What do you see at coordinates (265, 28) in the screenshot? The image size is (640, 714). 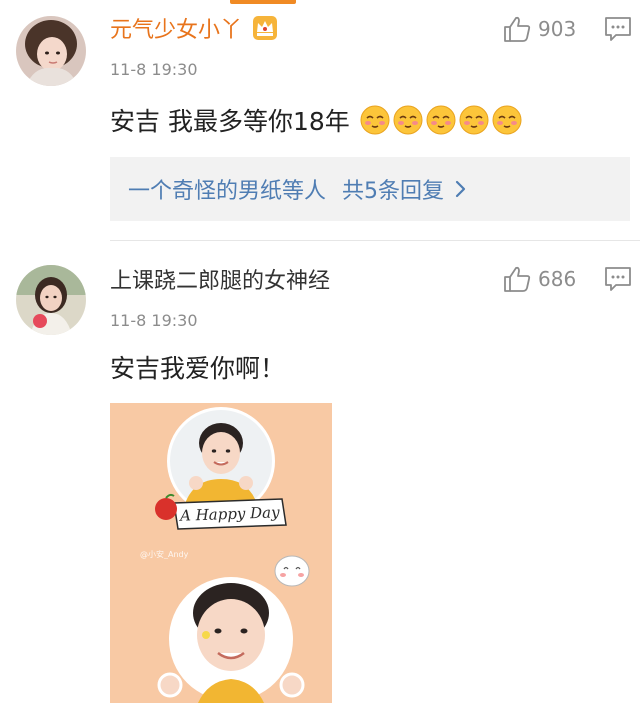 I see `crown-badge-icon` at bounding box center [265, 28].